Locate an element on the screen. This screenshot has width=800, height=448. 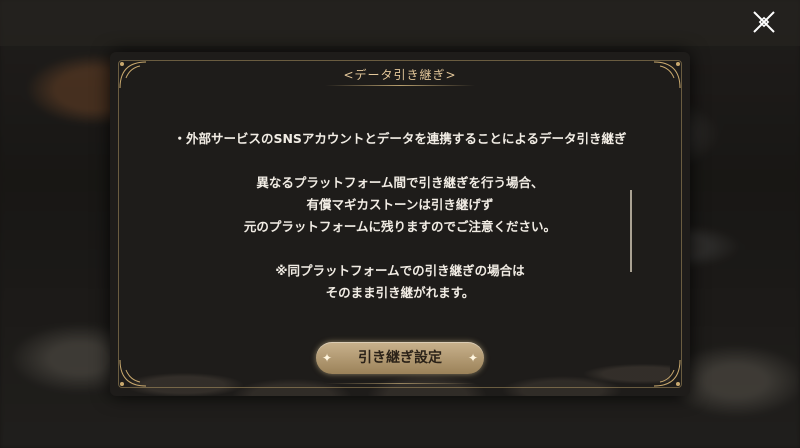
title-divider is located at coordinates (400, 85).